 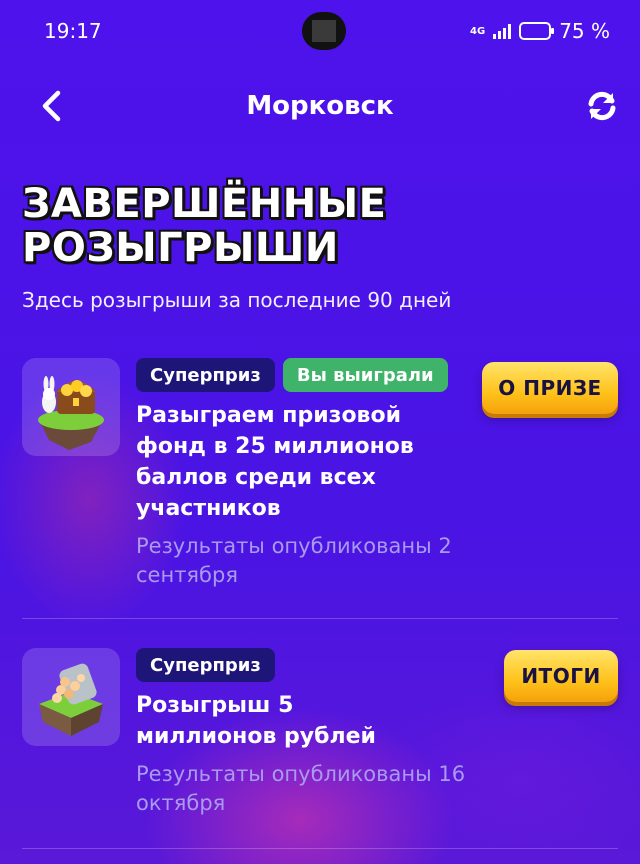 What do you see at coordinates (204, 204) in the screenshot?
I see `heading-line-1: ЗАВЕРШЁННЫЕ` at bounding box center [204, 204].